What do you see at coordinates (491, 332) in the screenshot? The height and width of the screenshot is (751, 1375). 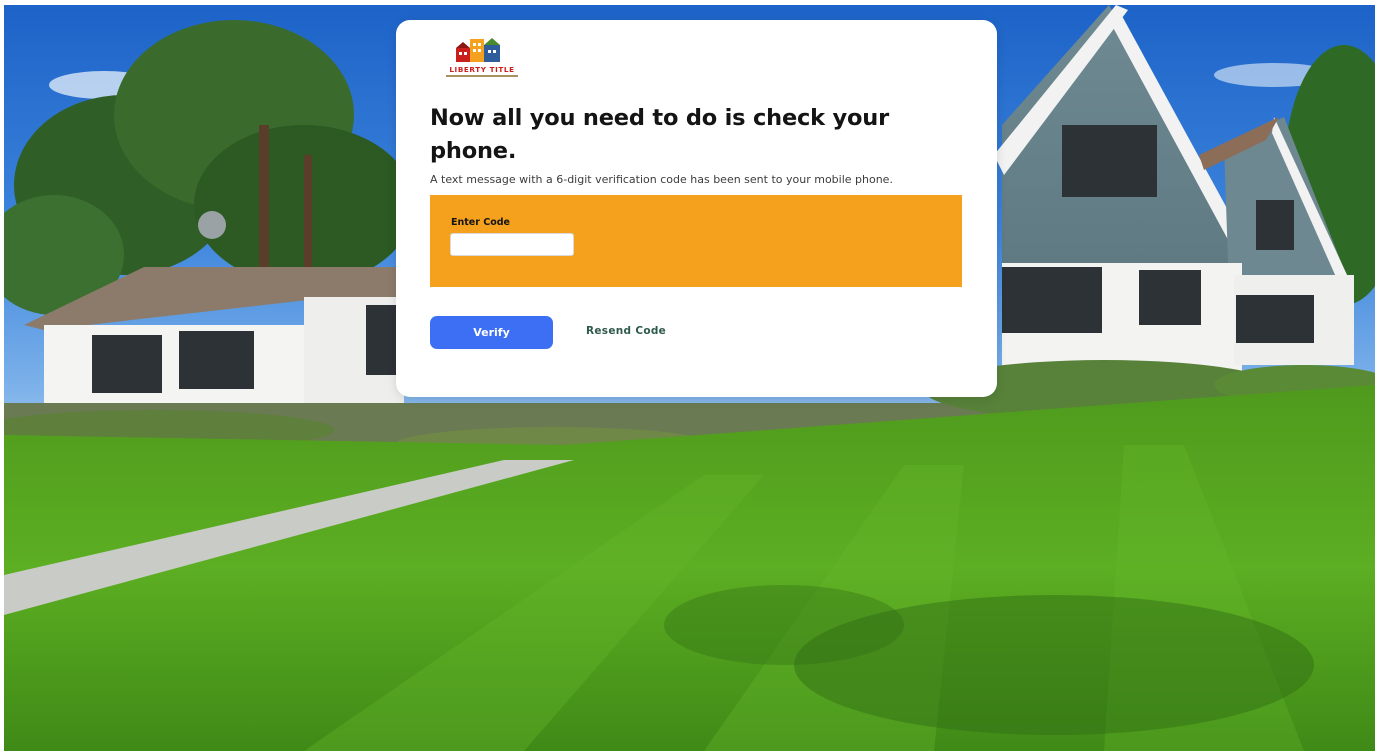 I see `verify-button: Verify` at bounding box center [491, 332].